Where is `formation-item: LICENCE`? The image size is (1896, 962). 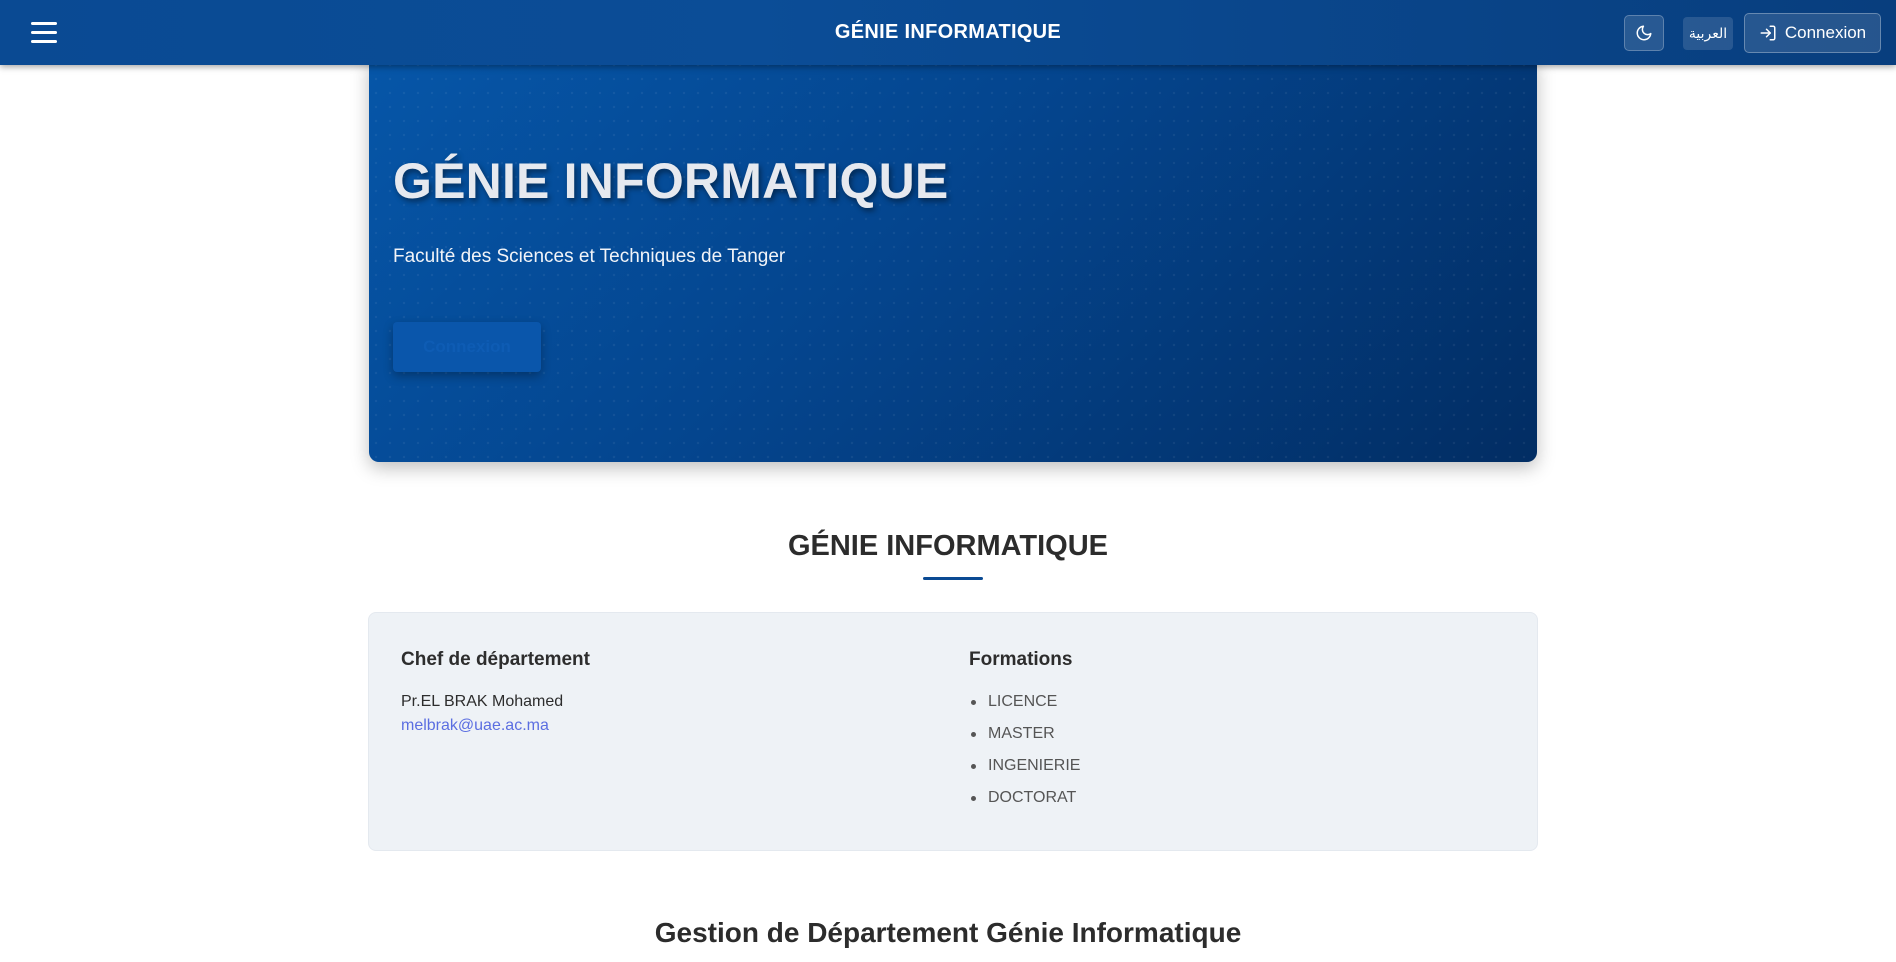
formation-item: LICENCE is located at coordinates (1024, 707).